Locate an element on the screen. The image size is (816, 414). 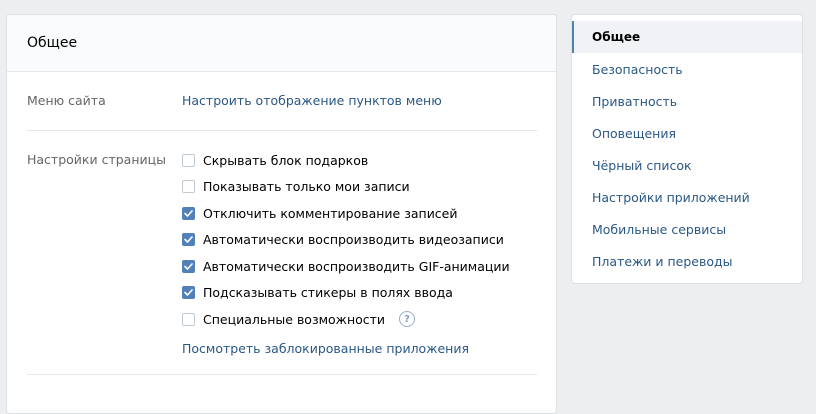
checkbox-row: Показывать только мои записи is located at coordinates (369, 187).